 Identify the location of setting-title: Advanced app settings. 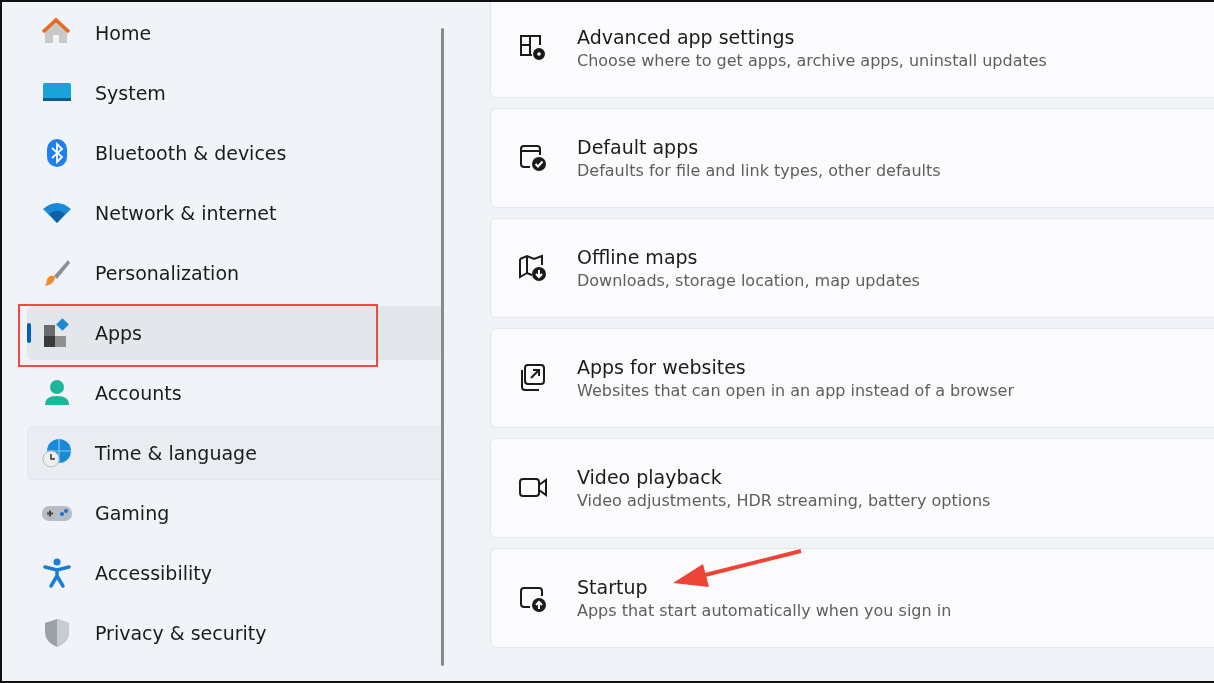
(686, 37).